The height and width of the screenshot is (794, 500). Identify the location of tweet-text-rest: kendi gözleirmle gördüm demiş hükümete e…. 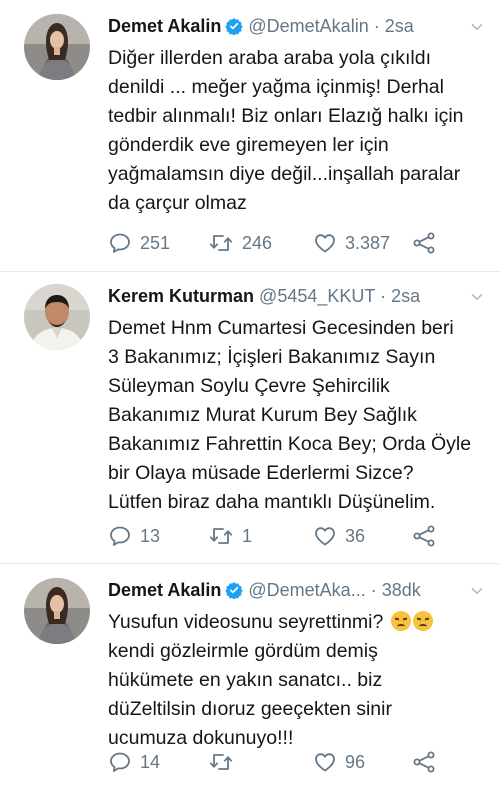
(250, 694).